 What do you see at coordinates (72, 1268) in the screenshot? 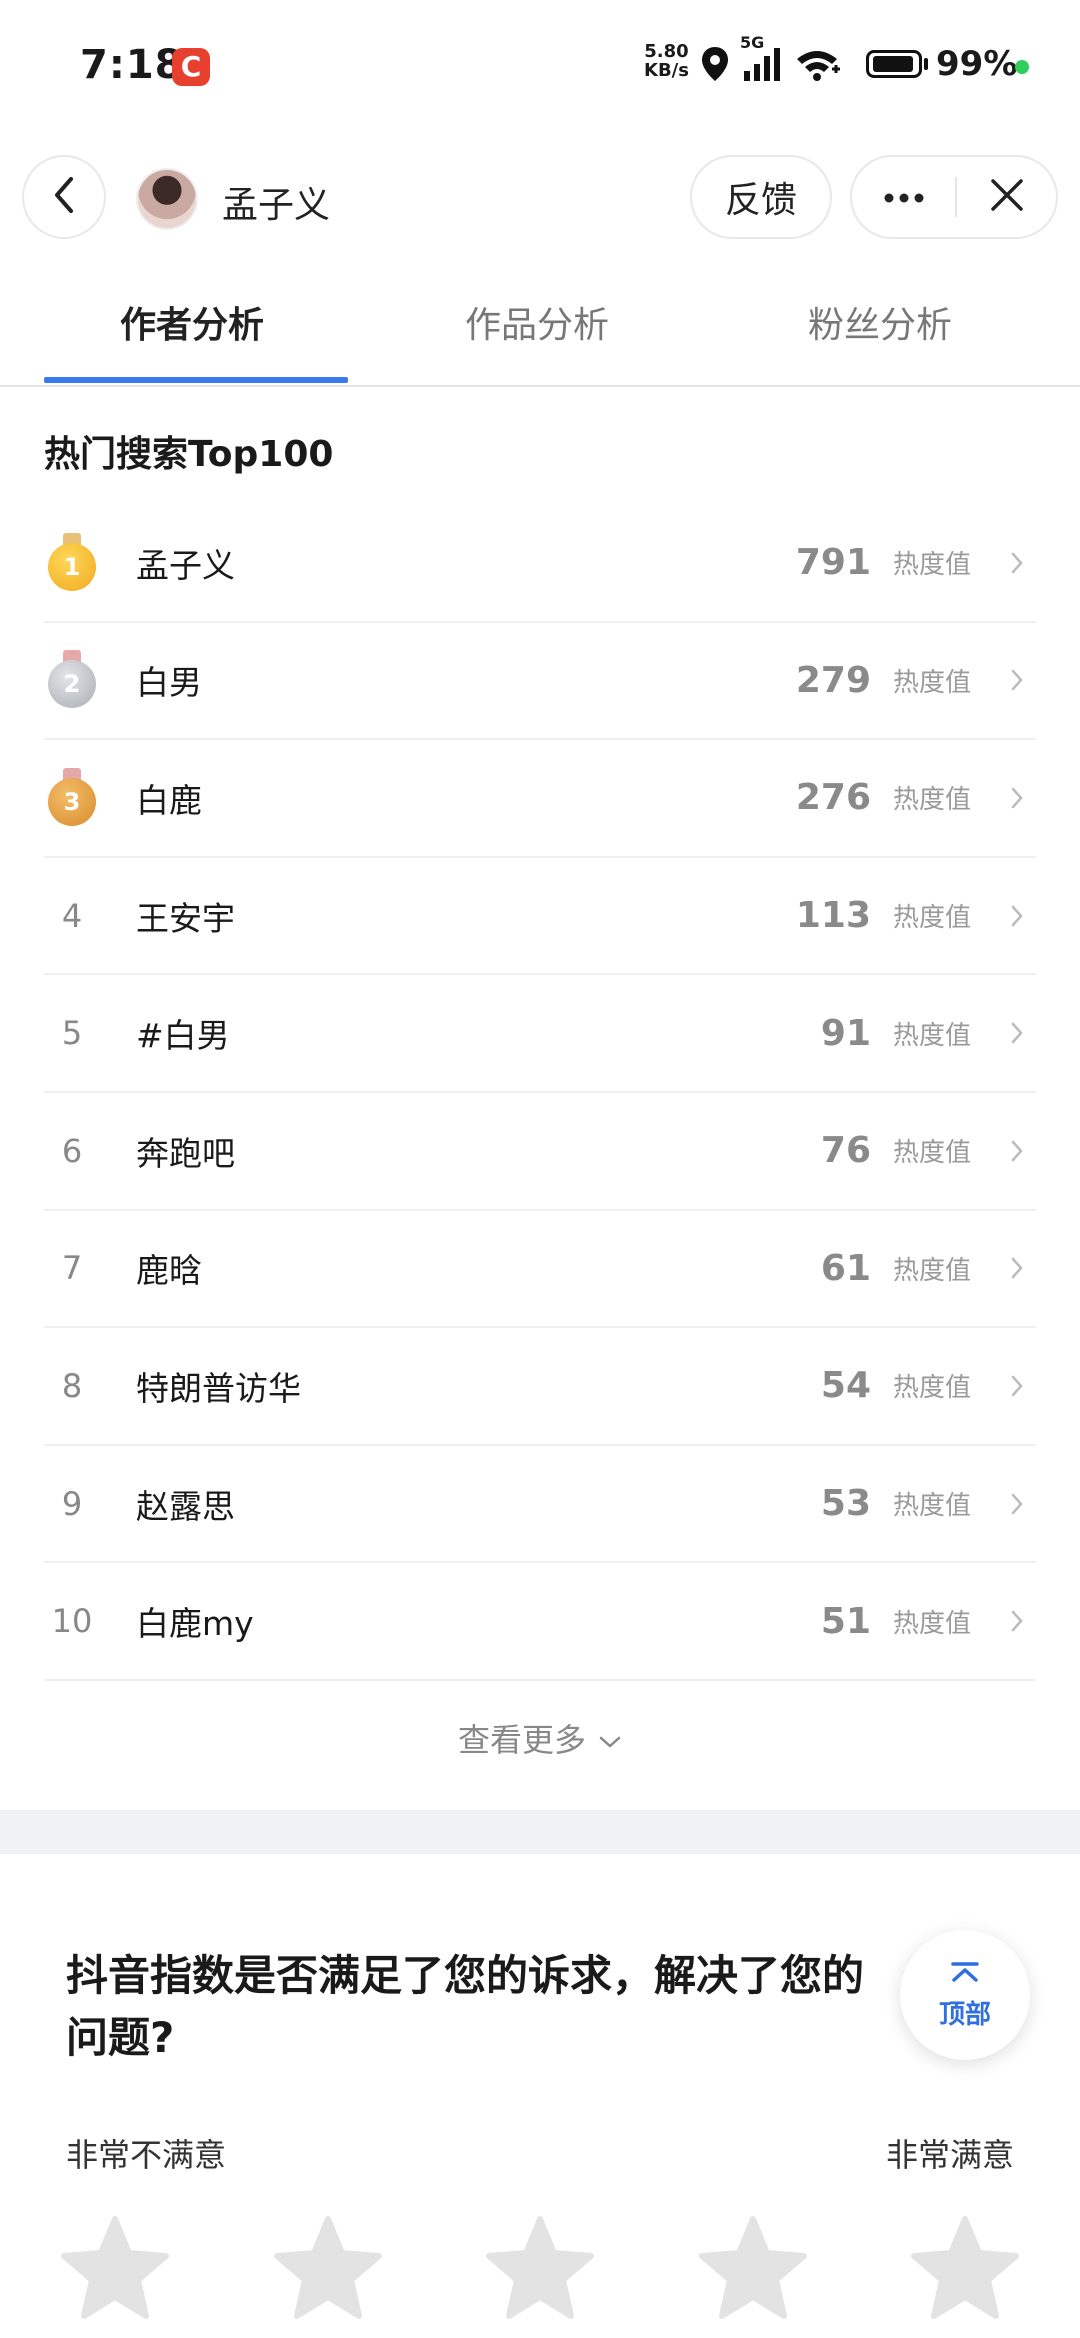
I see `rank-number: 7` at bounding box center [72, 1268].